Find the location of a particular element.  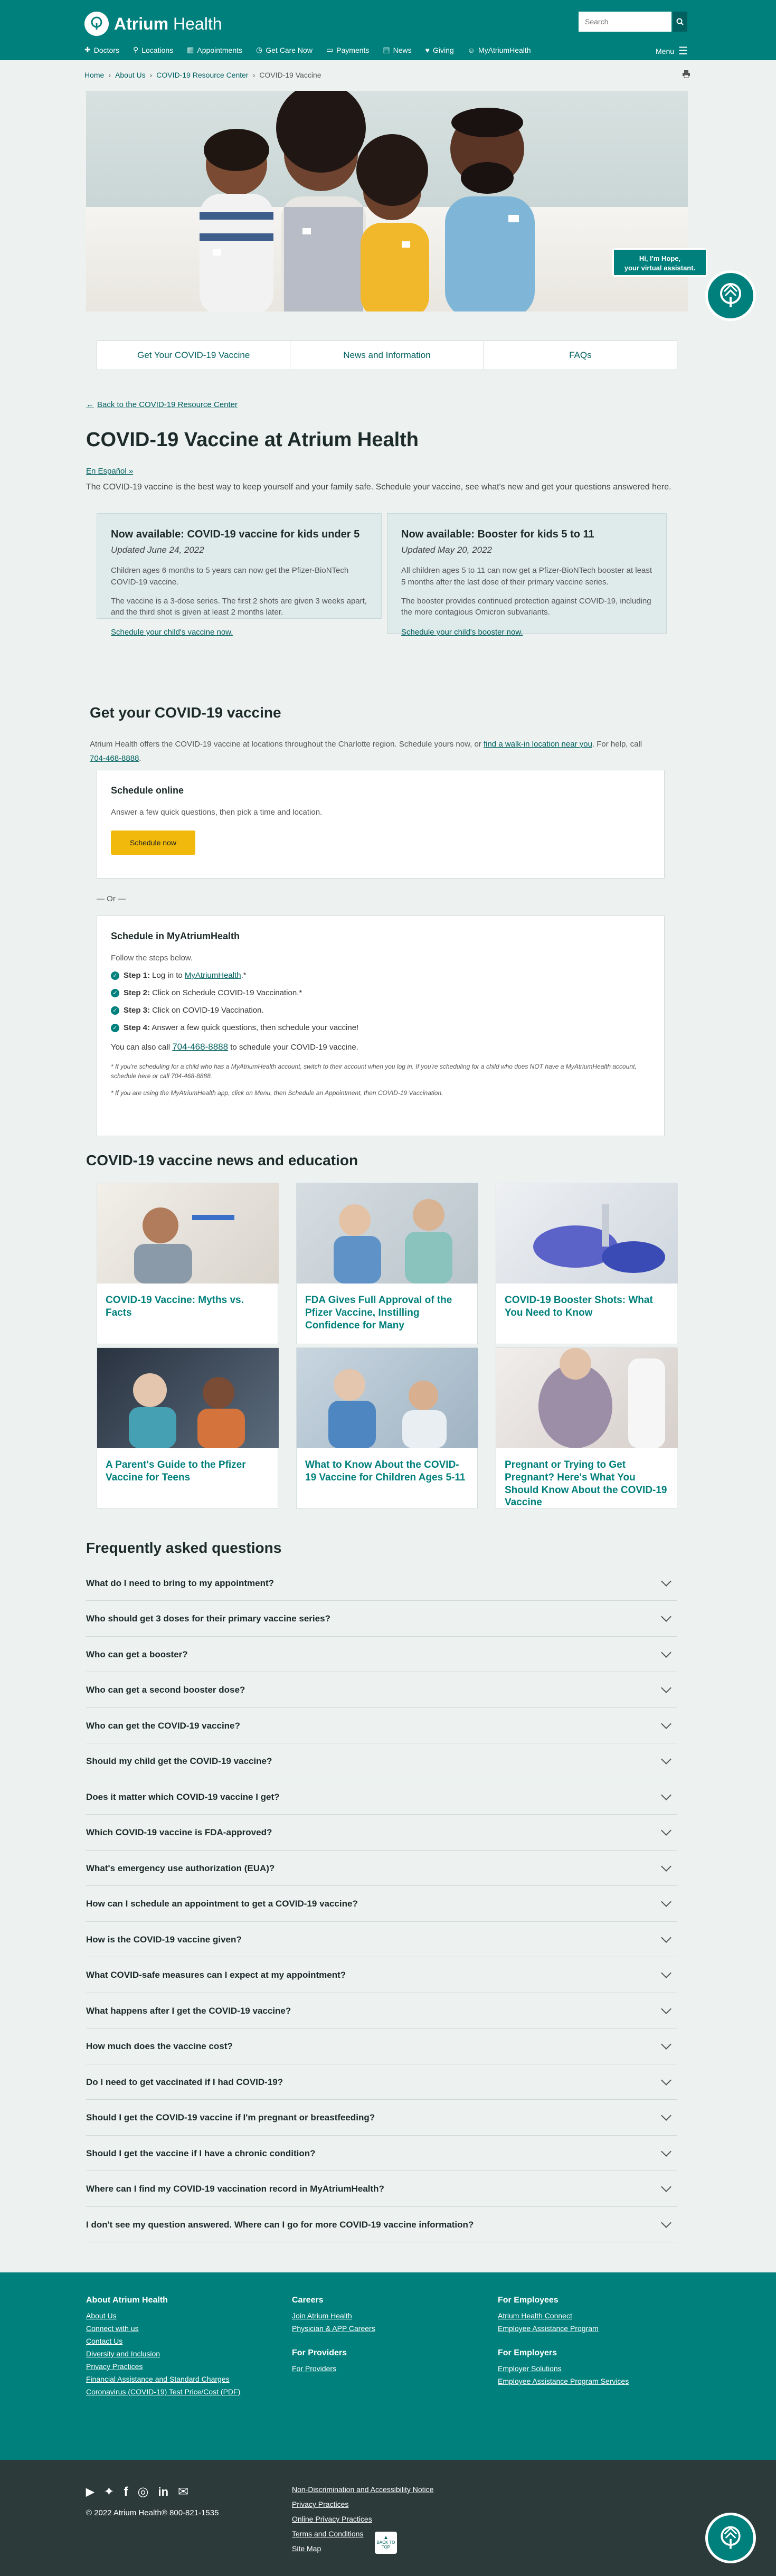

tab-get-vaccine: Get Your COVID-19 Vaccine is located at coordinates (194, 355).